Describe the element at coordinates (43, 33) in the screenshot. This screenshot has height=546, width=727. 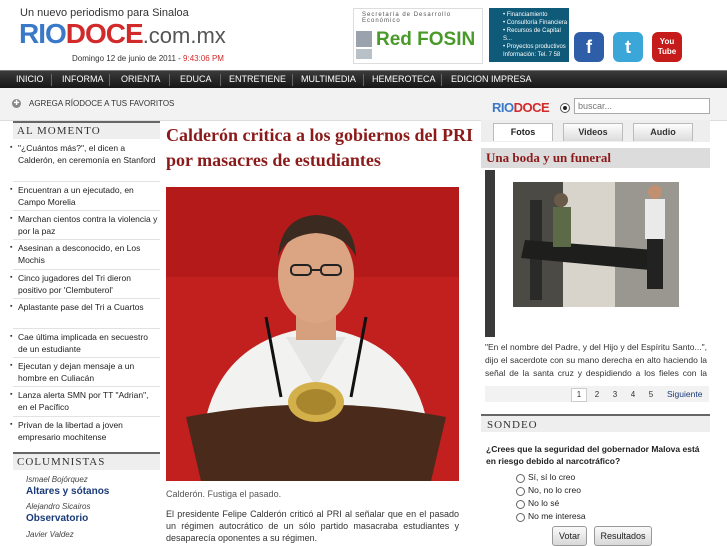
I see `logo-rio: RIO` at that location.